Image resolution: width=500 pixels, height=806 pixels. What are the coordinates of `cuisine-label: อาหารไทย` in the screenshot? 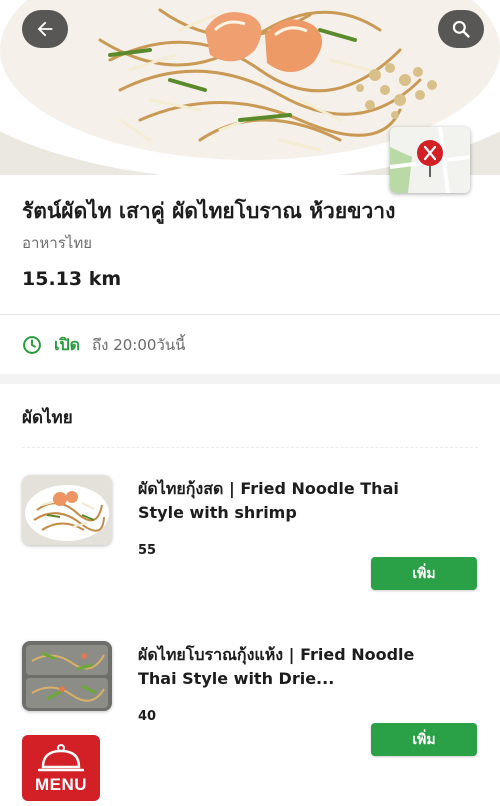 It's located at (57, 243).